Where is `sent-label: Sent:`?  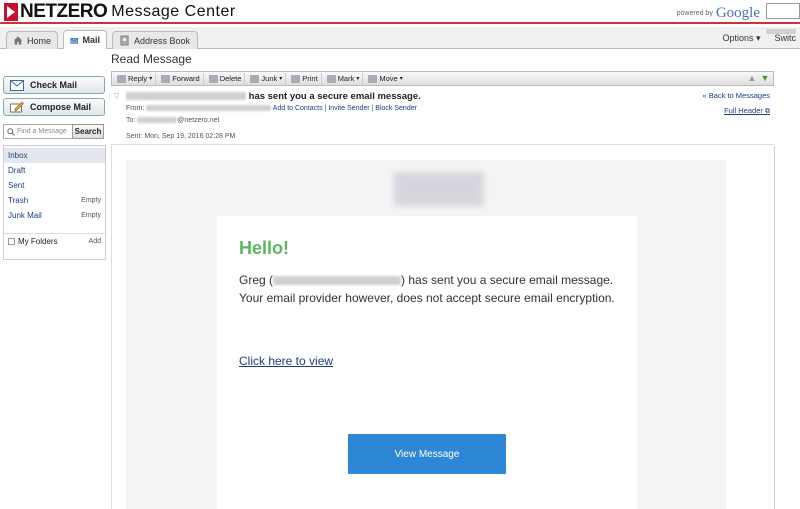
sent-label: Sent: is located at coordinates (134, 136).